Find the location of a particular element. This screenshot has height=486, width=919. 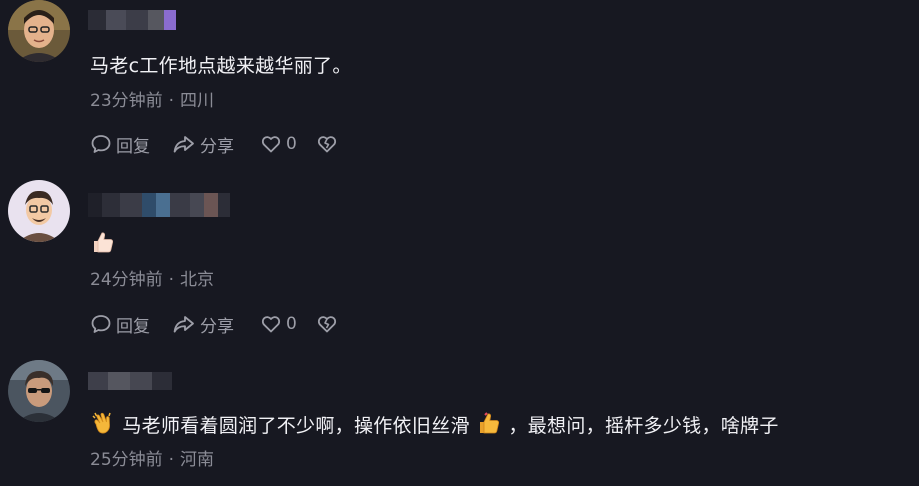

comment-meta: 24分钟前 · 北京 is located at coordinates (152, 277).